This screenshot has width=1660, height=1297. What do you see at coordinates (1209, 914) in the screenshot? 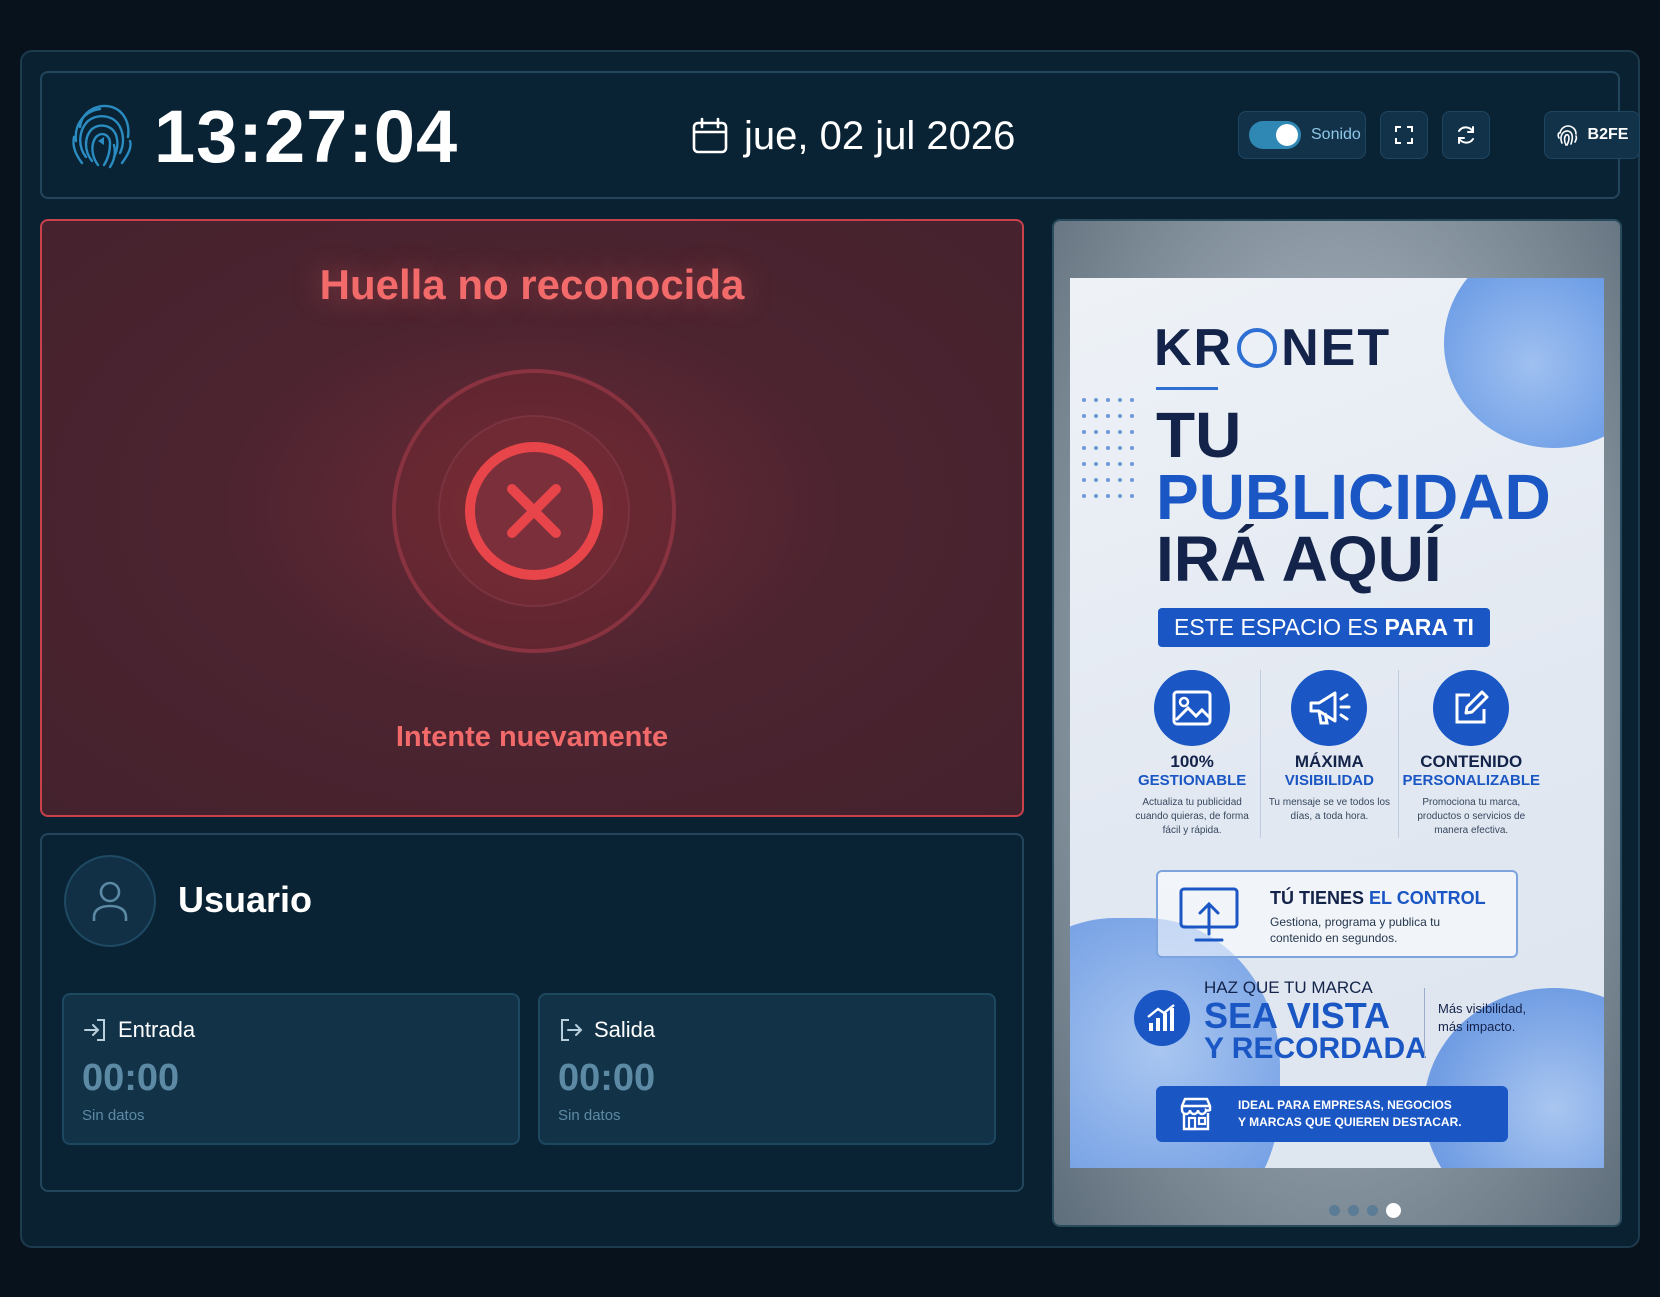
I see `monitor-upload-icon` at bounding box center [1209, 914].